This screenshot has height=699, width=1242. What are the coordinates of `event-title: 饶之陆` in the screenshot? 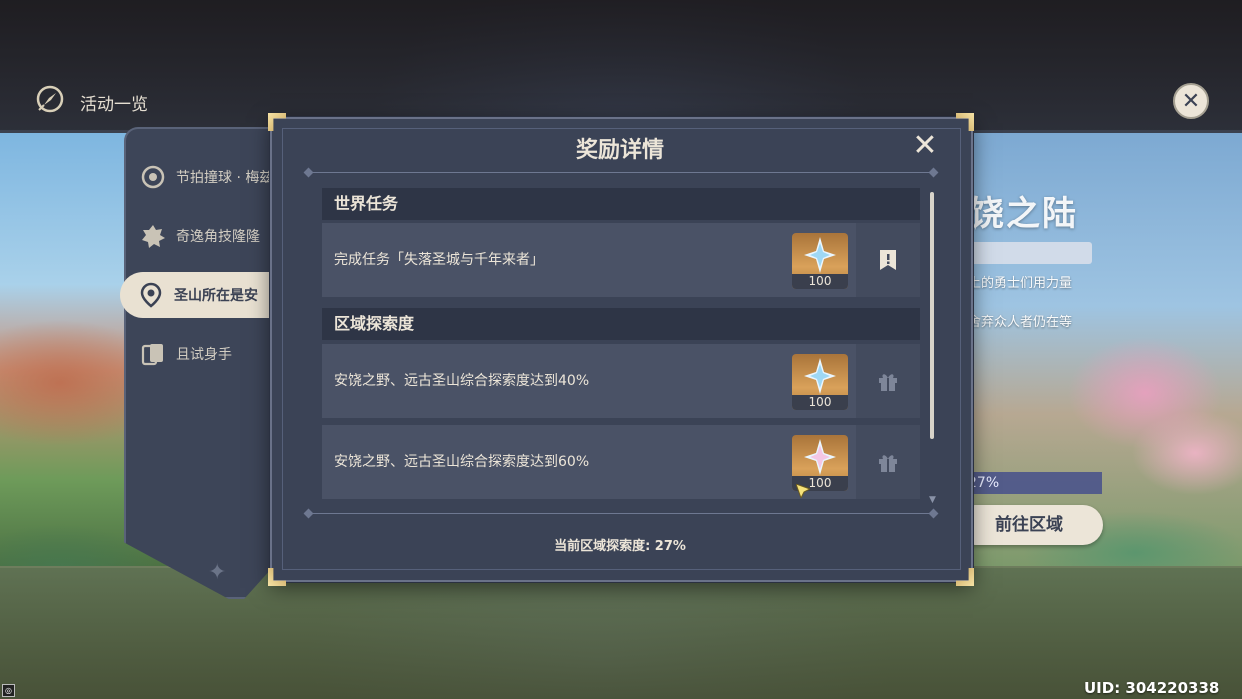 It's located at (1024, 214).